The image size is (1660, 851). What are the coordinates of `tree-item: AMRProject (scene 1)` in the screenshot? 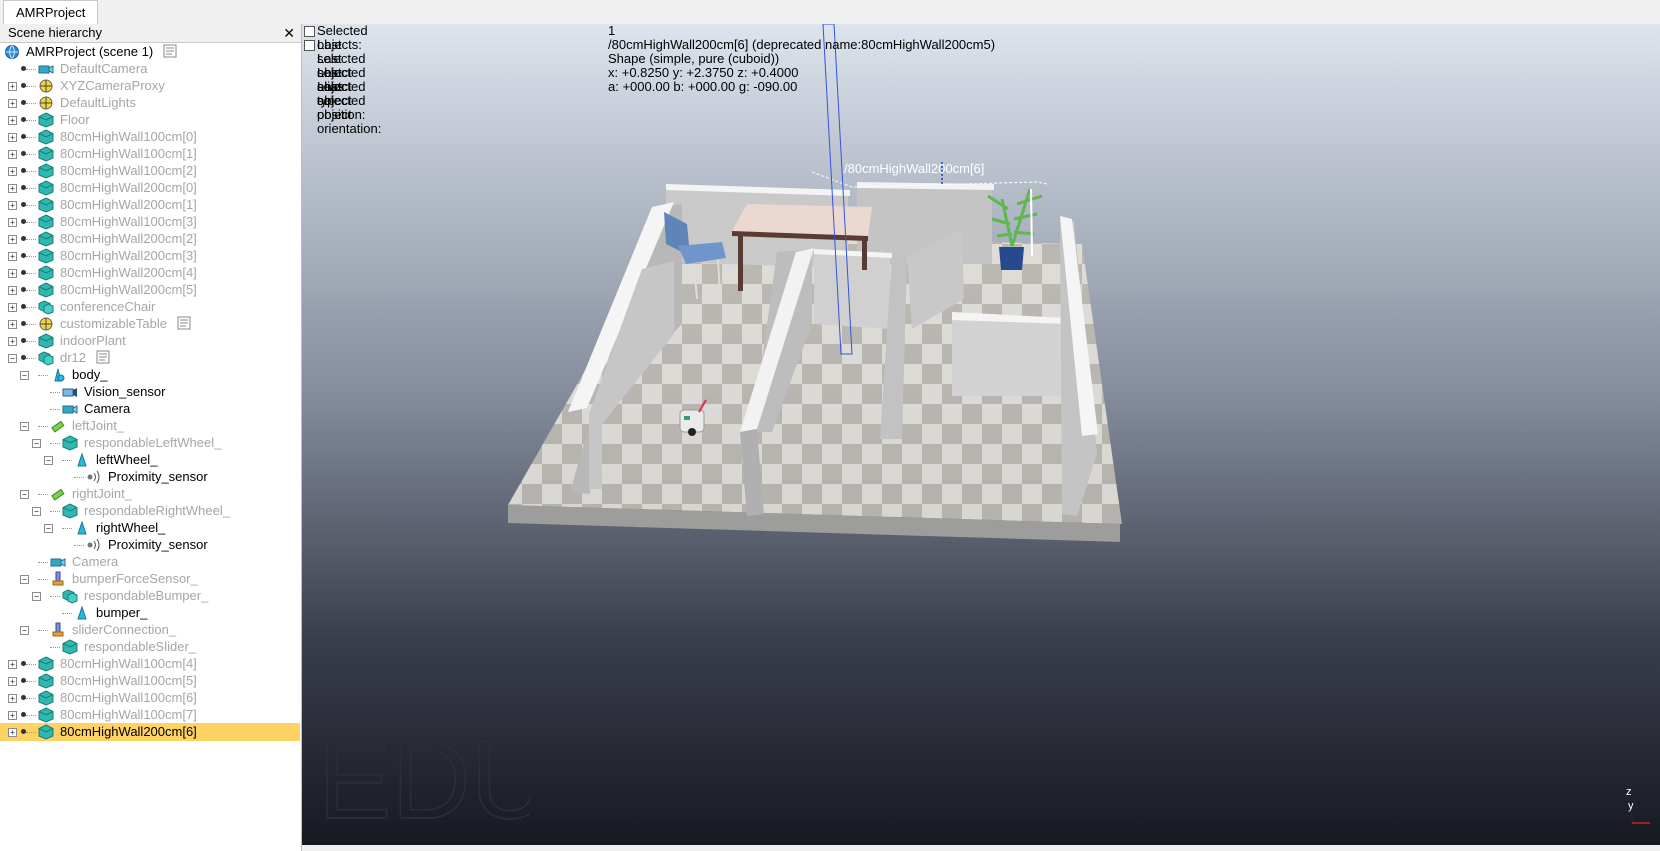 It's located at (150, 52).